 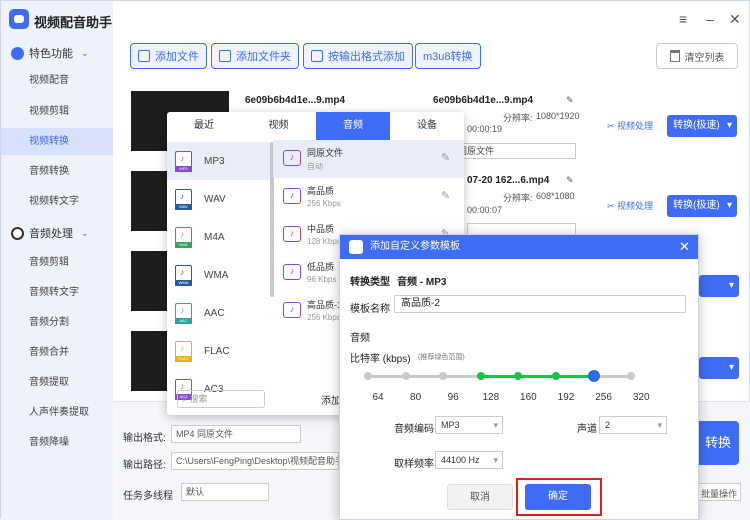 What do you see at coordinates (453, 397) in the screenshot?
I see `bitrate-tick-label: 96` at bounding box center [453, 397].